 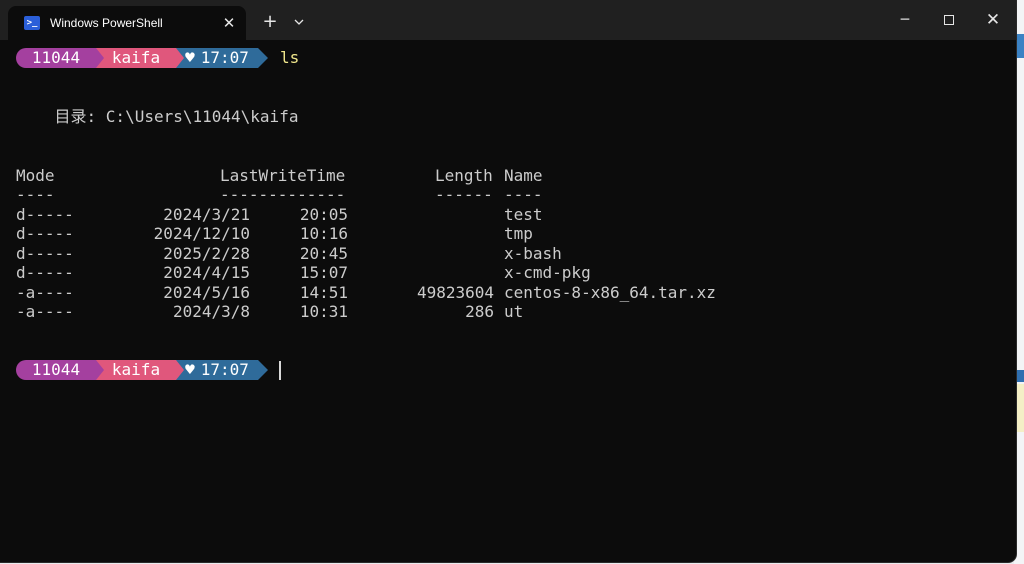 I want to click on row-date: 2024/12/10, so click(x=201, y=233).